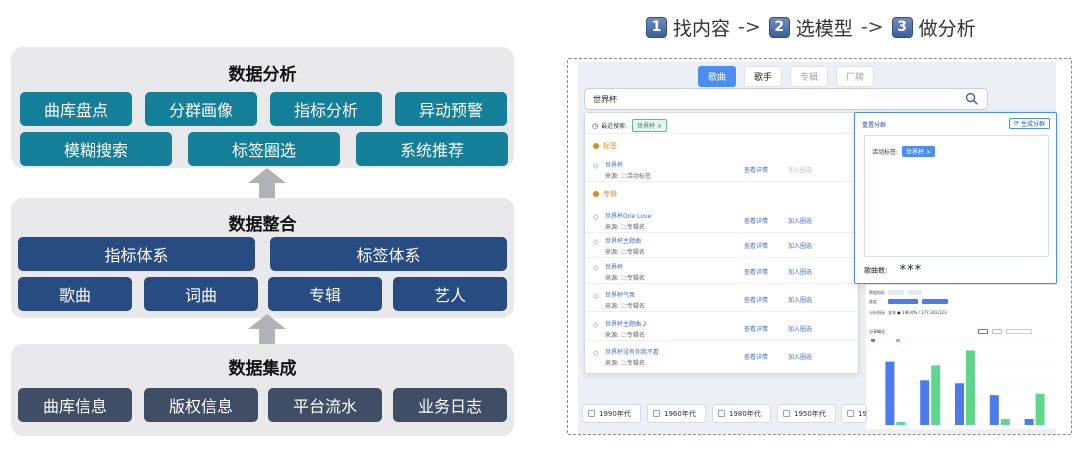 This screenshot has height=458, width=1080. I want to click on recent-label: 最近搜索:, so click(614, 126).